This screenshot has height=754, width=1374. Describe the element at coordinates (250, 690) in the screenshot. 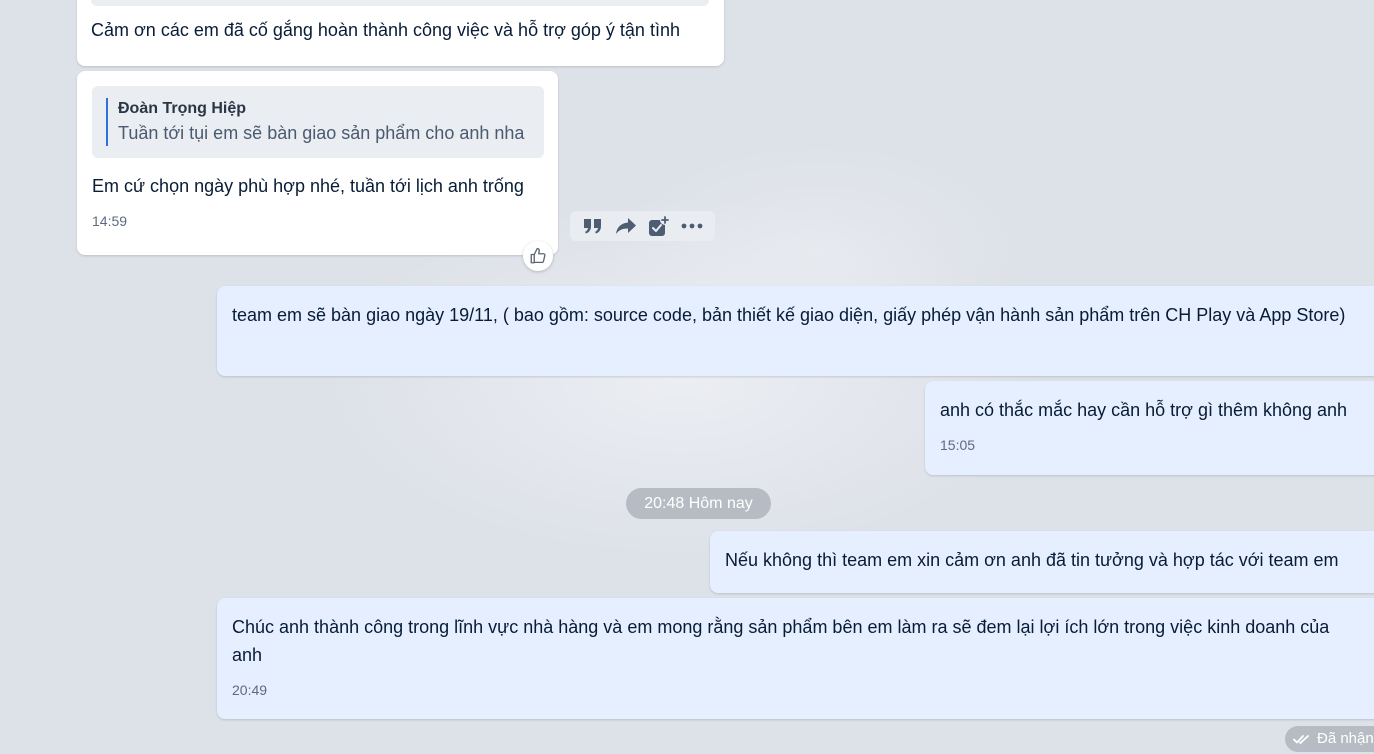

I see `message-time: 20:49` at that location.